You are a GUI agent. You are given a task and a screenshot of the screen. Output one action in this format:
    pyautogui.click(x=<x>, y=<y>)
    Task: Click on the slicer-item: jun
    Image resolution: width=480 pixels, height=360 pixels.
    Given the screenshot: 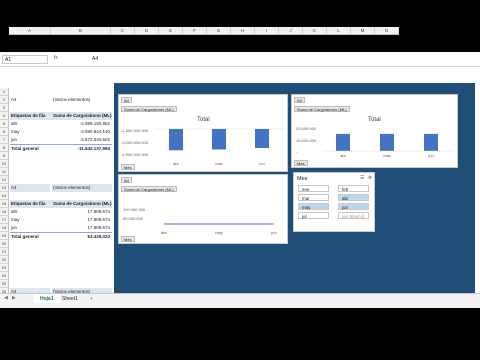 What is the action you would take?
    pyautogui.click(x=353, y=206)
    